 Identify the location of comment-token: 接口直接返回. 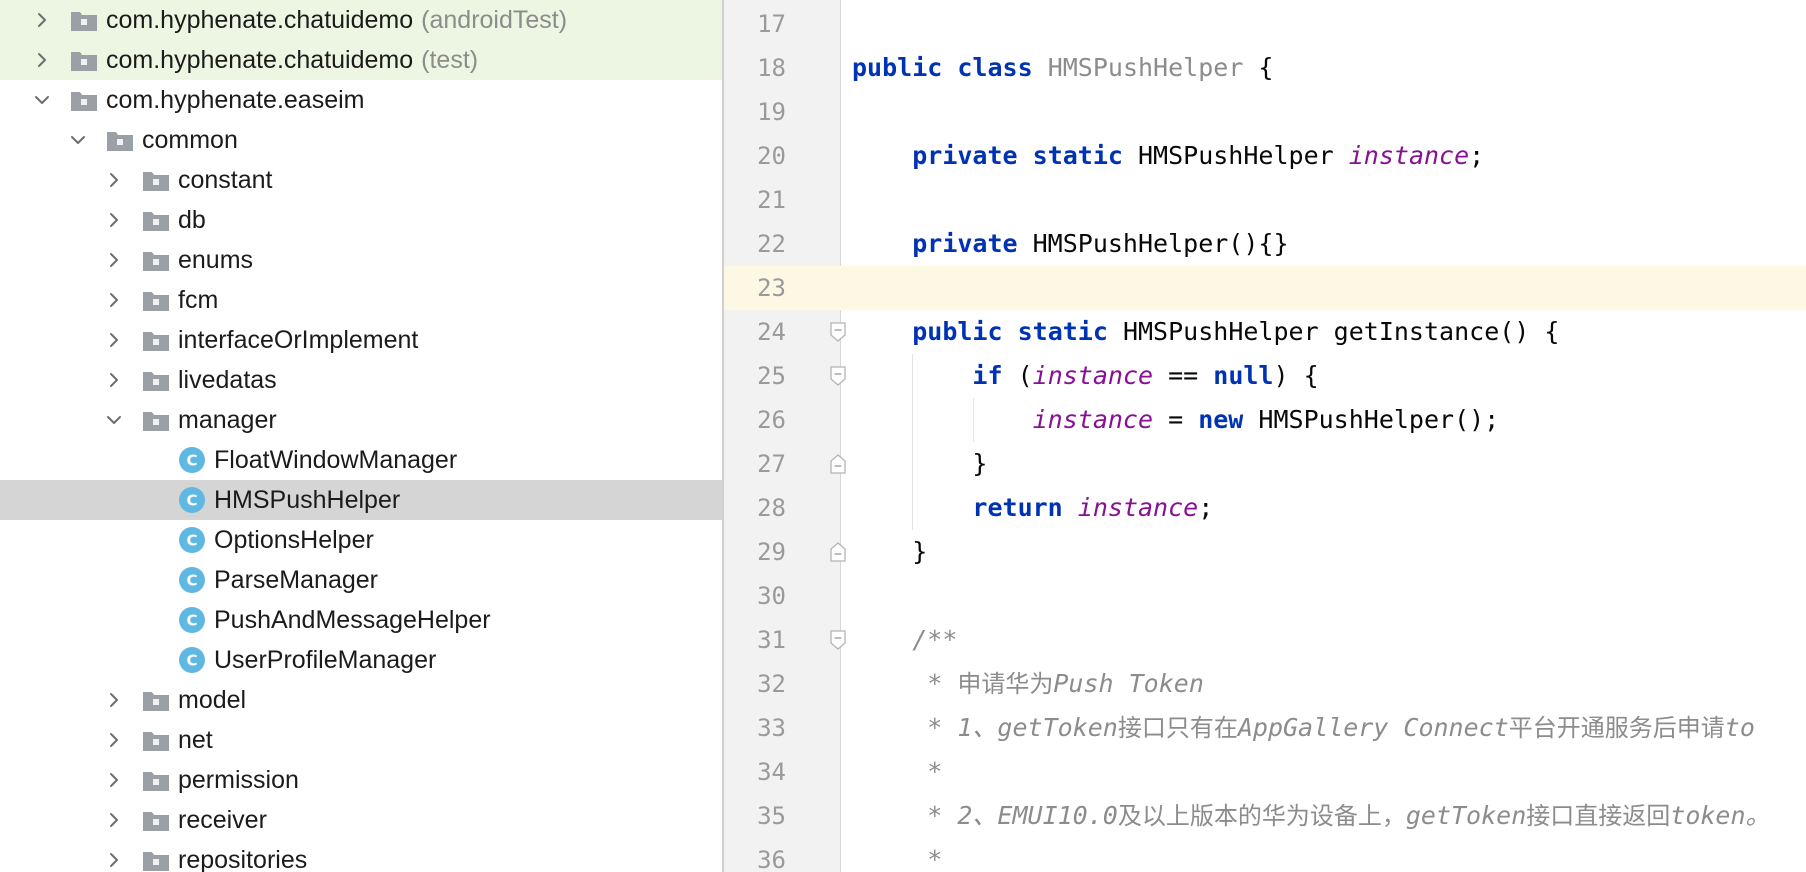
(1598, 816).